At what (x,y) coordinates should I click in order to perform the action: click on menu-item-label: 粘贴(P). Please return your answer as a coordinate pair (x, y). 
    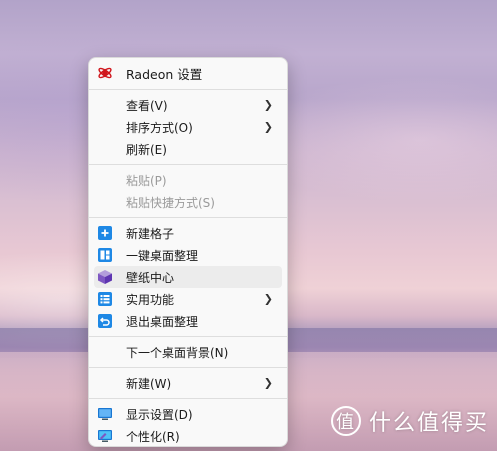
    Looking at the image, I should click on (146, 180).